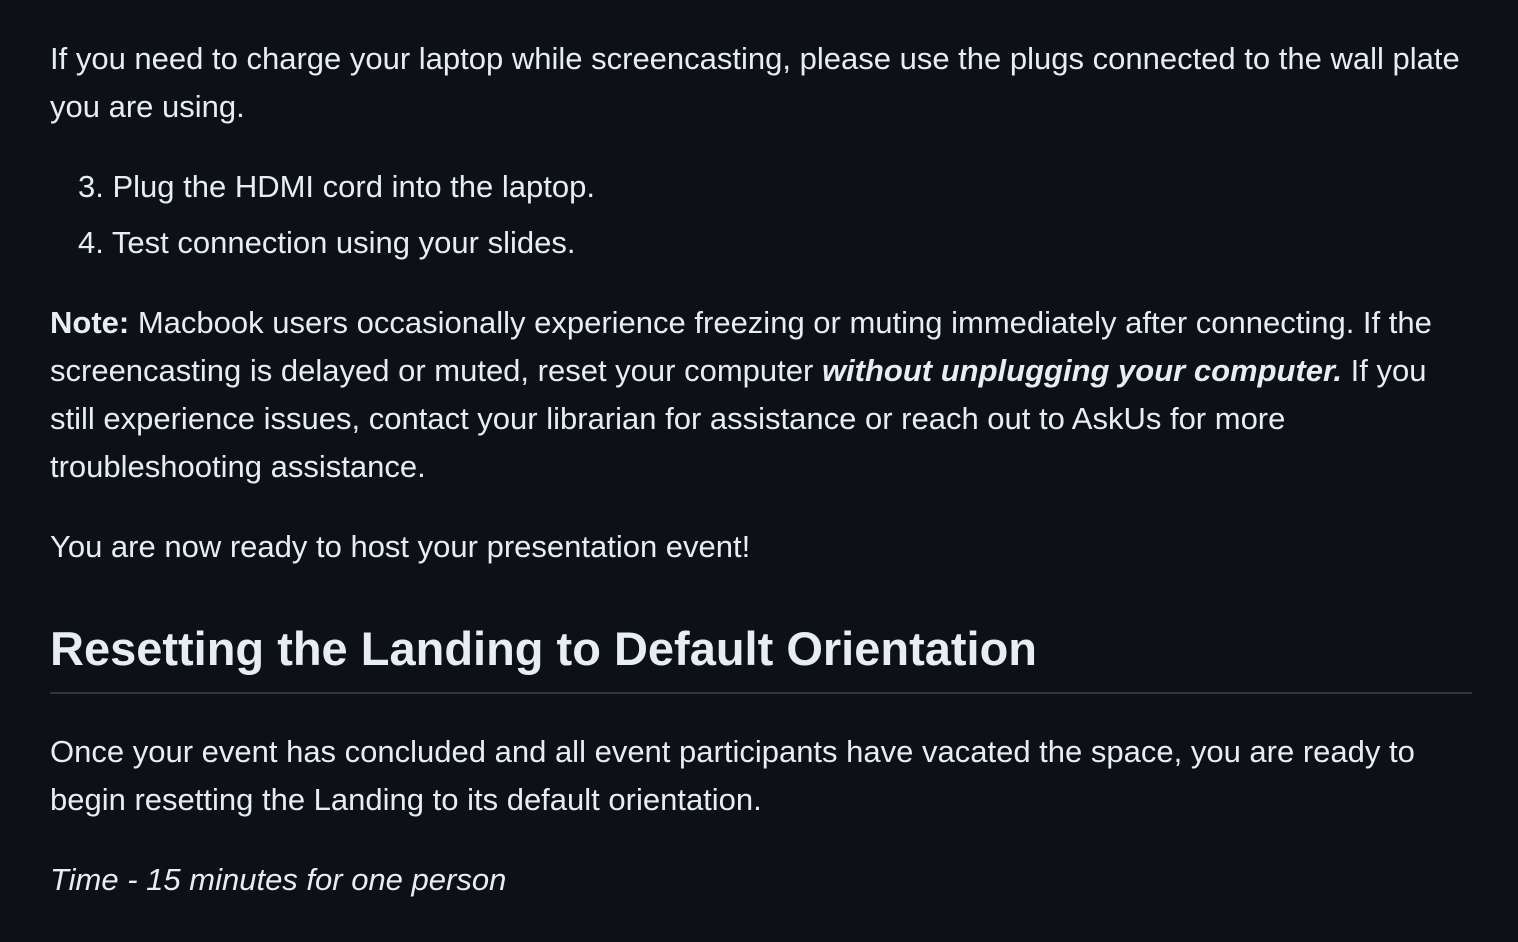 Image resolution: width=1518 pixels, height=942 pixels. I want to click on time-estimate: Time - 15 minutes for one person, so click(278, 879).